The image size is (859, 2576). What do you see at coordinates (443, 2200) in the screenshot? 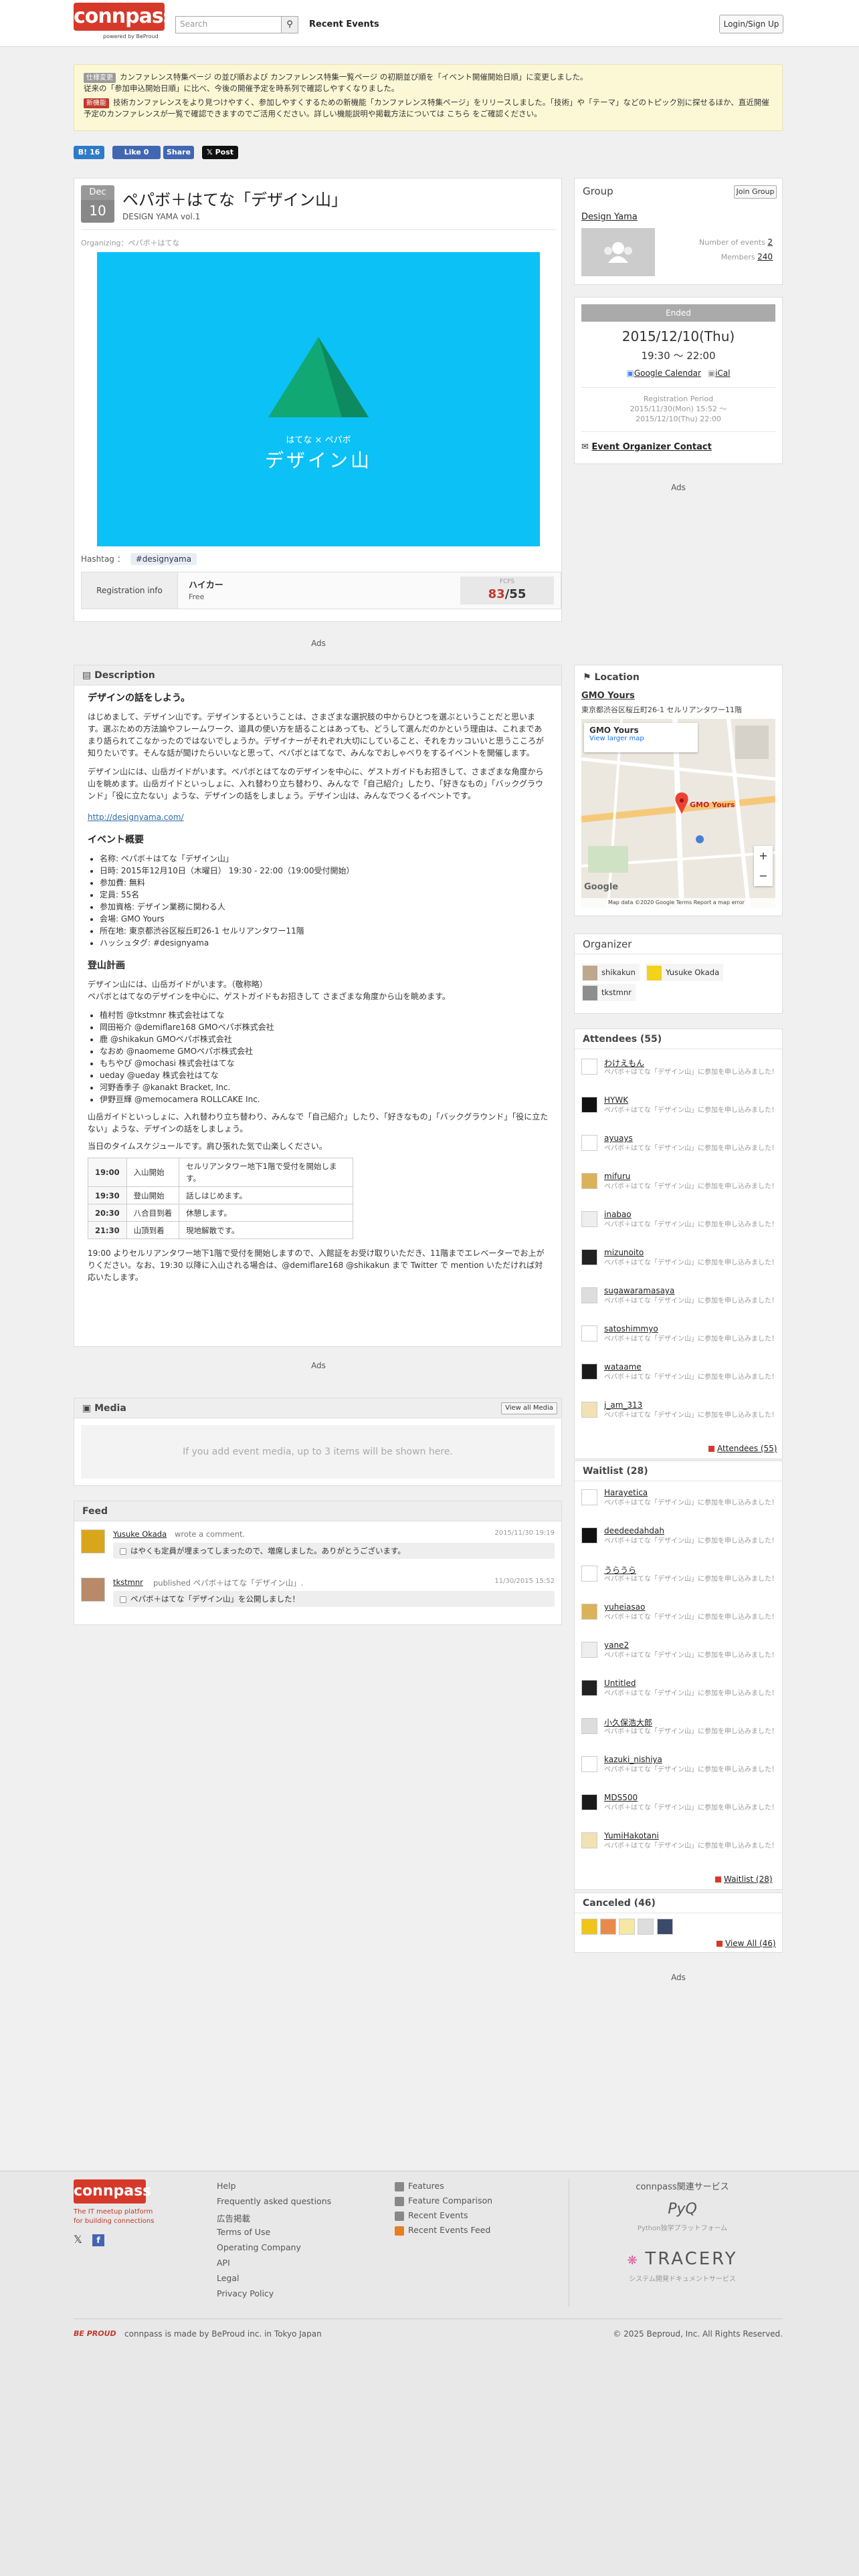
I see `footer-feature-link: Feature Comparison` at bounding box center [443, 2200].